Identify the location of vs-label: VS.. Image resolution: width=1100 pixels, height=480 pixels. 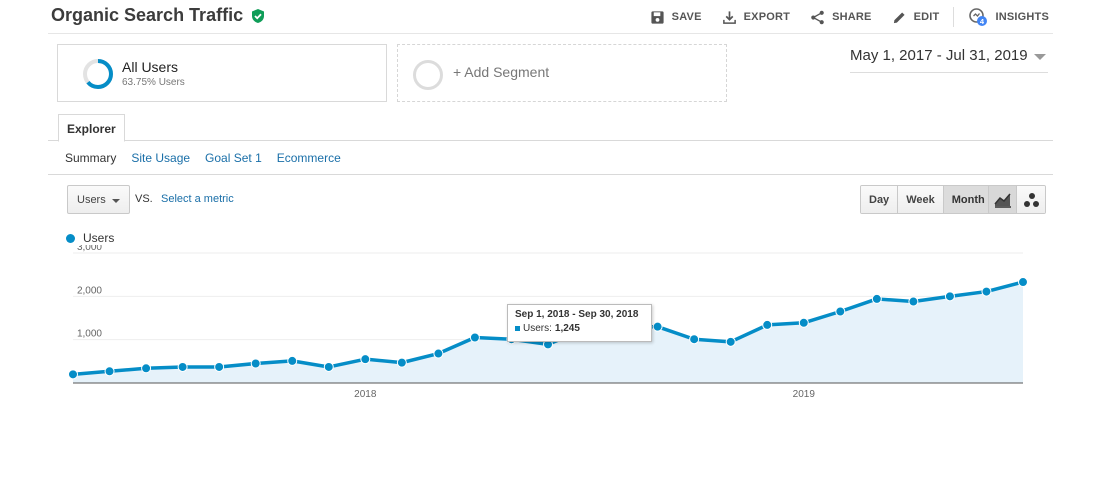
(144, 199).